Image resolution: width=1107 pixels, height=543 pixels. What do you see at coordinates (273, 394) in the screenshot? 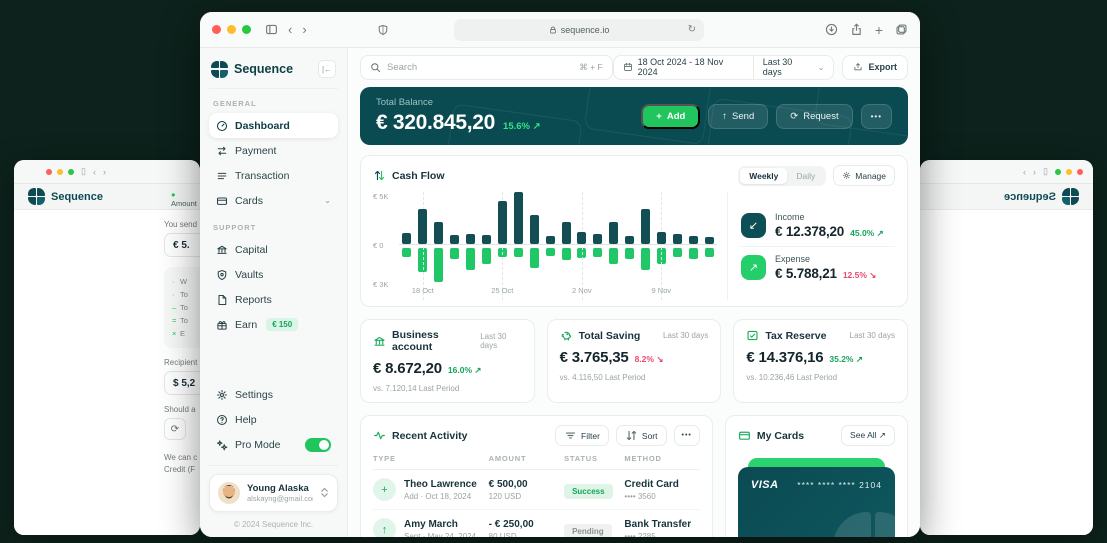
I see `sidebar-item-settings: Settings` at bounding box center [273, 394].